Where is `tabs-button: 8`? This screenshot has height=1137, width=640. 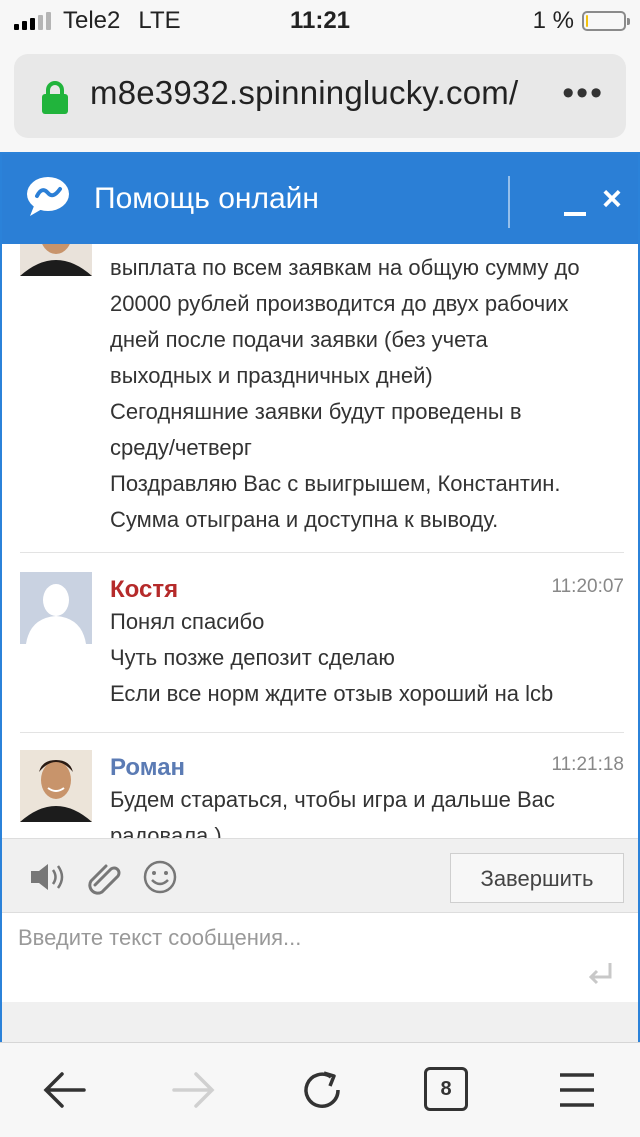 tabs-button: 8 is located at coordinates (446, 1089).